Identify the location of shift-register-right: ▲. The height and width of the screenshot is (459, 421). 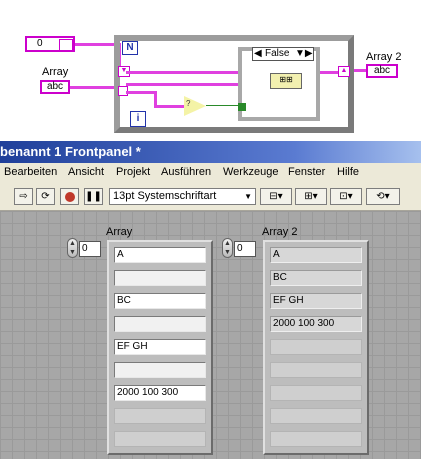
(344, 71).